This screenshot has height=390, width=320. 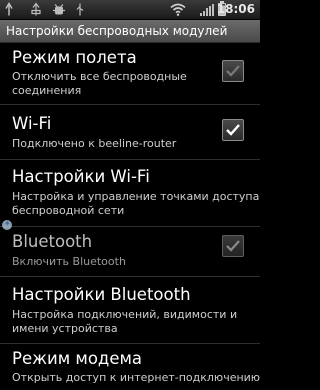 I want to click on item-subtitle: Настройка подключений, видимости и, so click(x=125, y=314).